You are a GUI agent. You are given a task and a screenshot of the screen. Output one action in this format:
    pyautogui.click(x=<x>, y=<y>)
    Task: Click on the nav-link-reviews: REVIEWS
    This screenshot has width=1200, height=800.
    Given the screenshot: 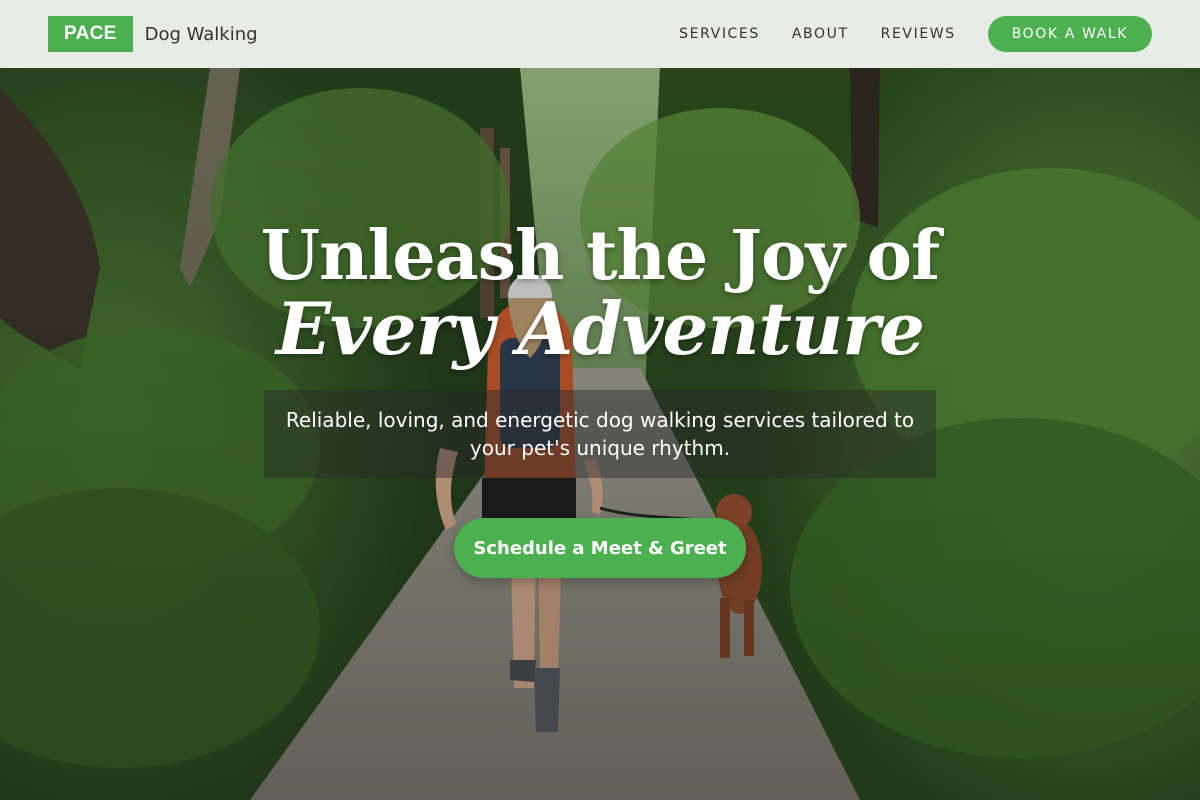 What is the action you would take?
    pyautogui.click(x=918, y=34)
    